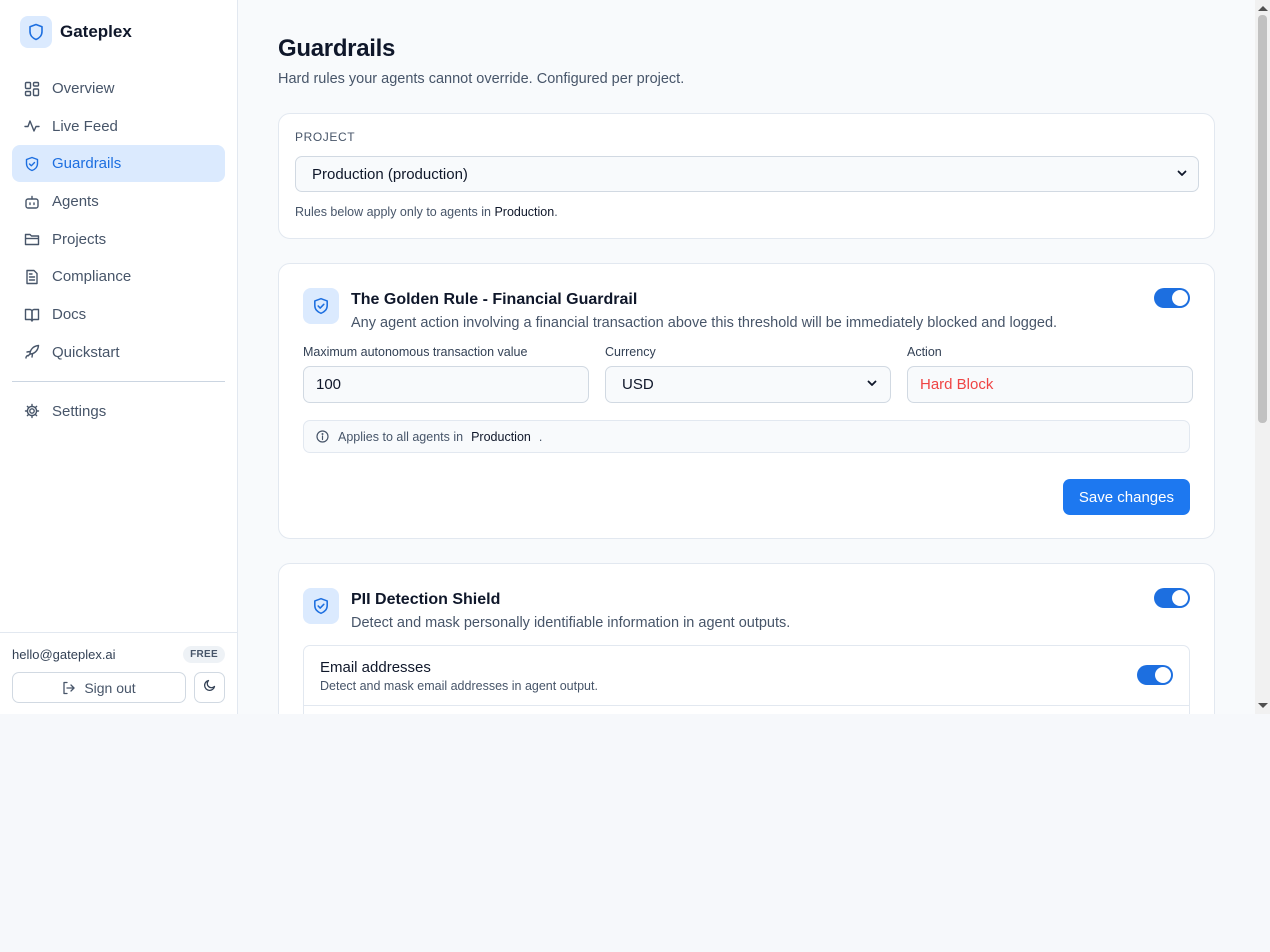 The image size is (1270, 952). I want to click on sidebar-item-docs: Docs, so click(118, 314).